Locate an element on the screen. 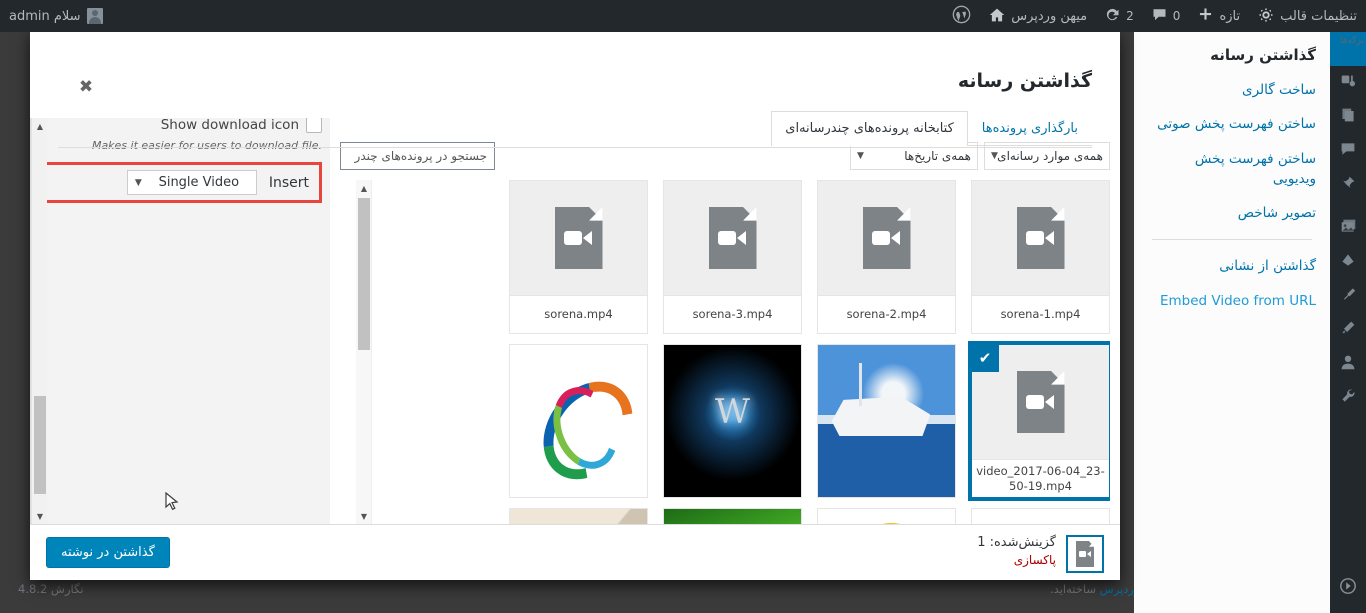  modal-footer: گذاشتن در نوشته گزینش‌شده: 1 پاکسازی is located at coordinates (575, 552).